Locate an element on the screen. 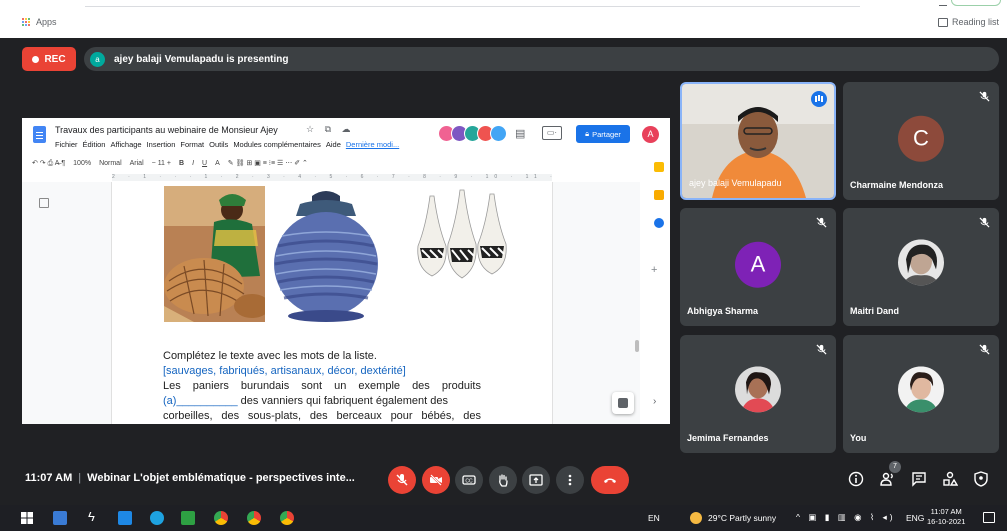 The height and width of the screenshot is (531, 1007). share-button: 🔒︎ Partager is located at coordinates (603, 134).